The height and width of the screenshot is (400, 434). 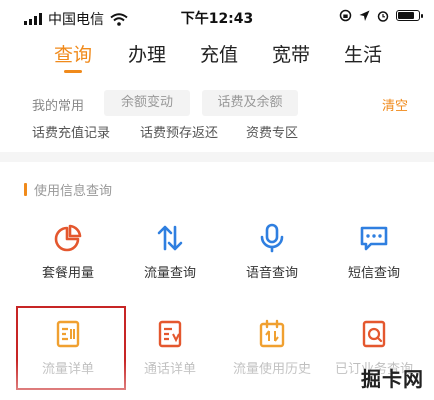 What do you see at coordinates (250, 103) in the screenshot?
I see `favorite-chip-bill-balance: 话费及余额` at bounding box center [250, 103].